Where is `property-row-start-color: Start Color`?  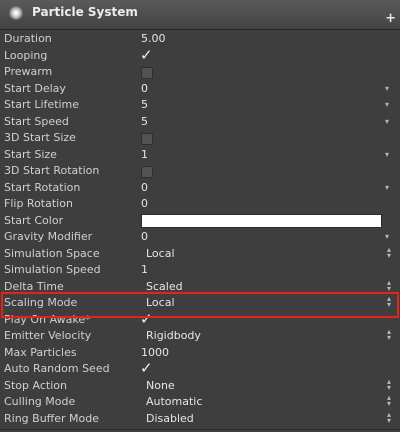 property-row-start-color: Start Color is located at coordinates (200, 221).